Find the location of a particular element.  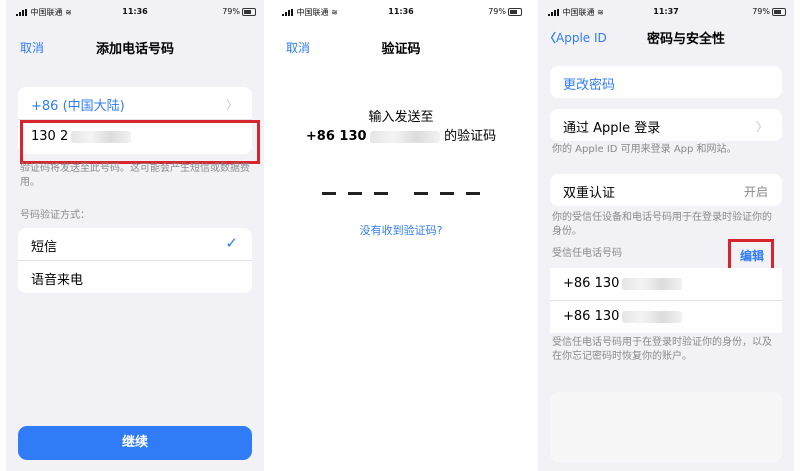

two-factor-group: 双重认证 开启 is located at coordinates (666, 190).